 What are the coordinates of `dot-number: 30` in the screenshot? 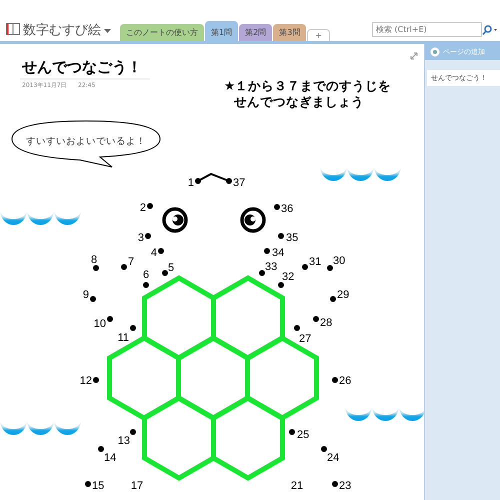 It's located at (339, 261).